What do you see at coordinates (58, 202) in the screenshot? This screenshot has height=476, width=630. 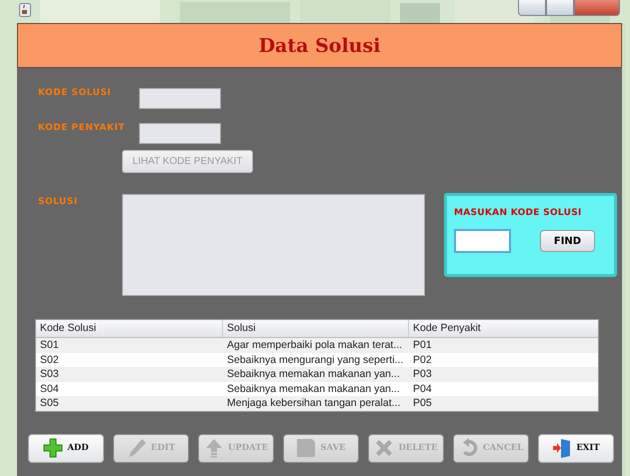 I see `field-label: SOLUSI` at bounding box center [58, 202].